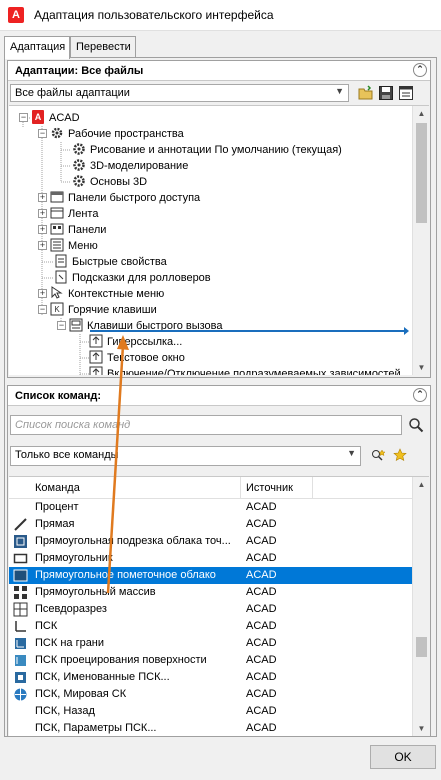 This screenshot has height=780, width=441. Describe the element at coordinates (403, 757) in the screenshot. I see `ok-button: OK` at that location.